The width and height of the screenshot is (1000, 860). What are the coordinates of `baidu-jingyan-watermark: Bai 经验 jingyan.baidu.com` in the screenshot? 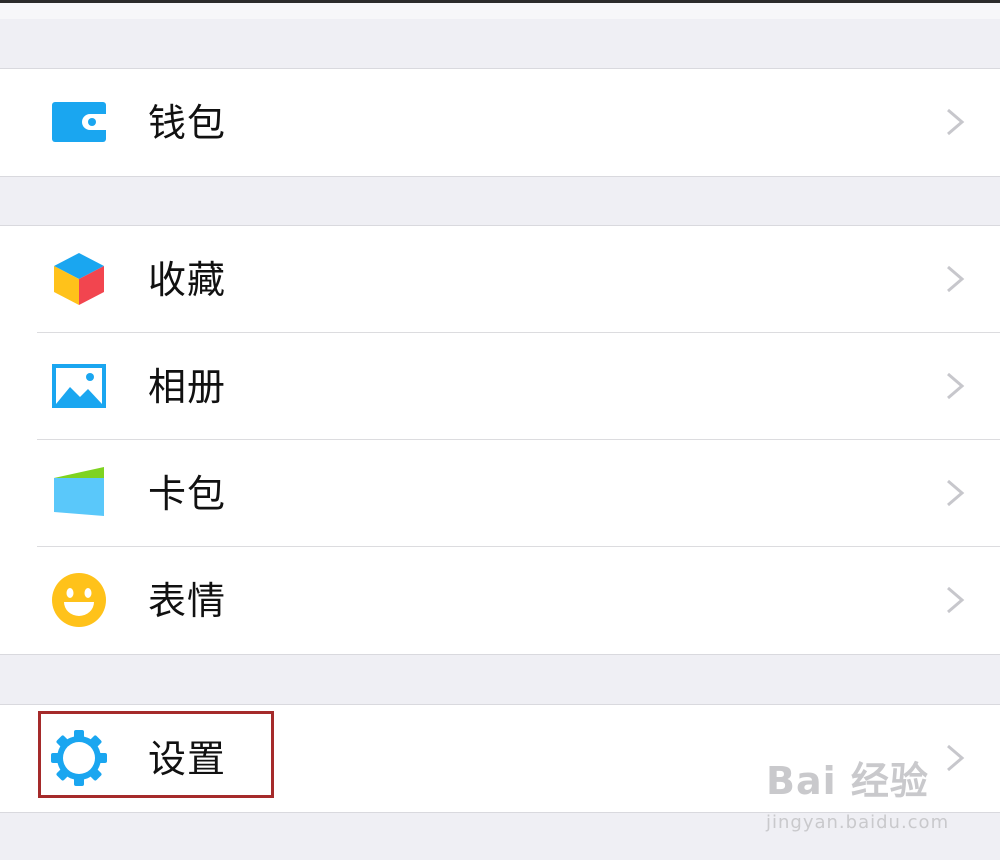 It's located at (860, 794).